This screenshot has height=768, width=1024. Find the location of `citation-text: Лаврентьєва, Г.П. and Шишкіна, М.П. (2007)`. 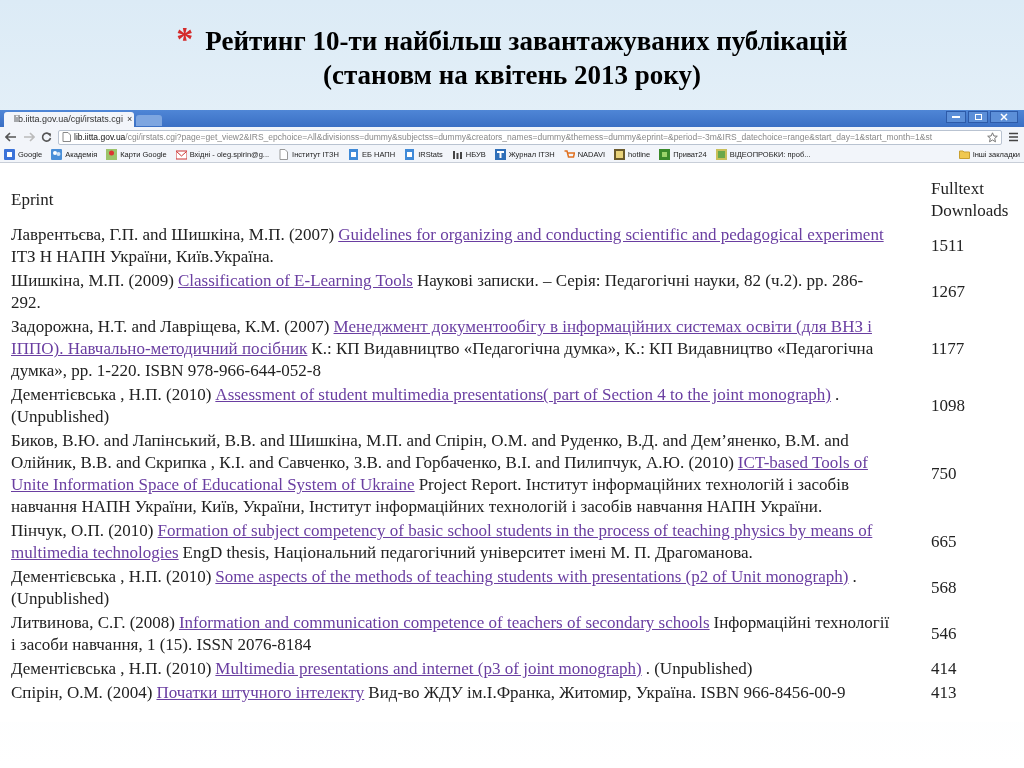

citation-text: Лаврентьєва, Г.П. and Шишкіна, М.П. (2007) is located at coordinates (173, 235).